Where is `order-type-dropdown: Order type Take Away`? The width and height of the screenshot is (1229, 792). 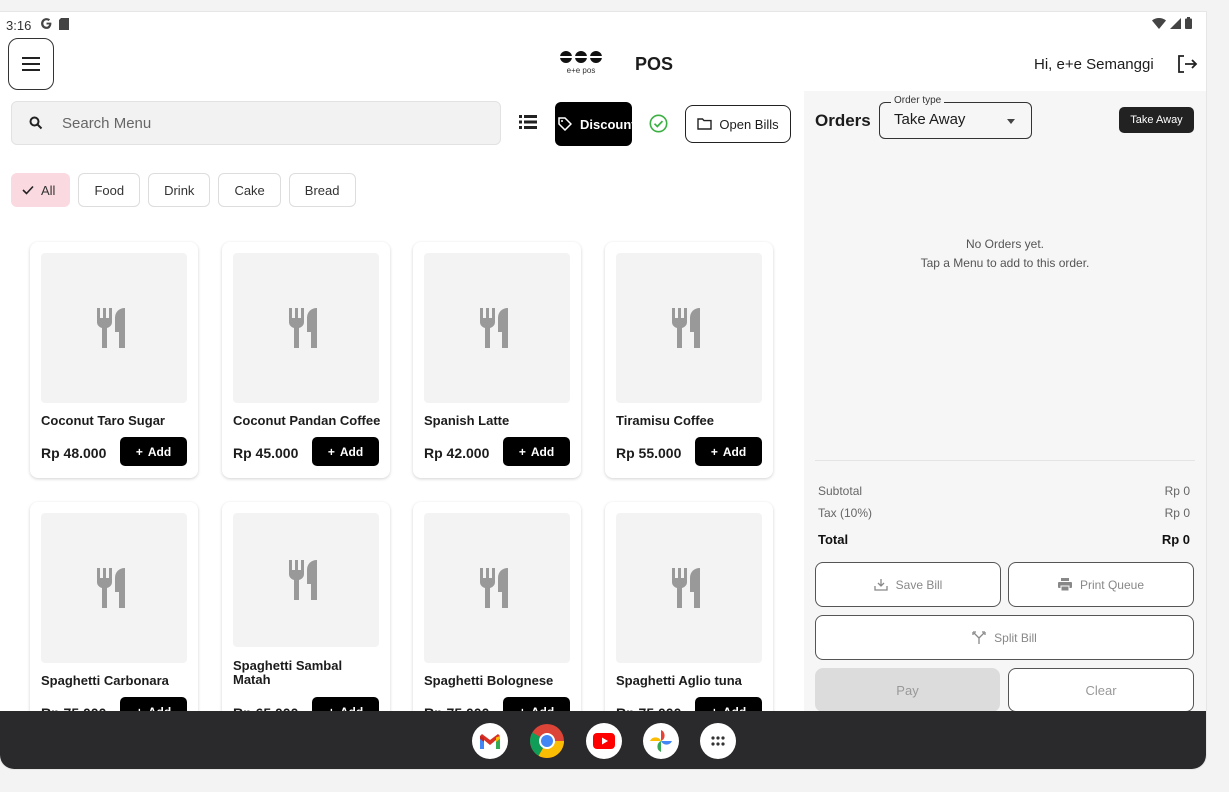
order-type-dropdown: Order type Take Away is located at coordinates (955, 117).